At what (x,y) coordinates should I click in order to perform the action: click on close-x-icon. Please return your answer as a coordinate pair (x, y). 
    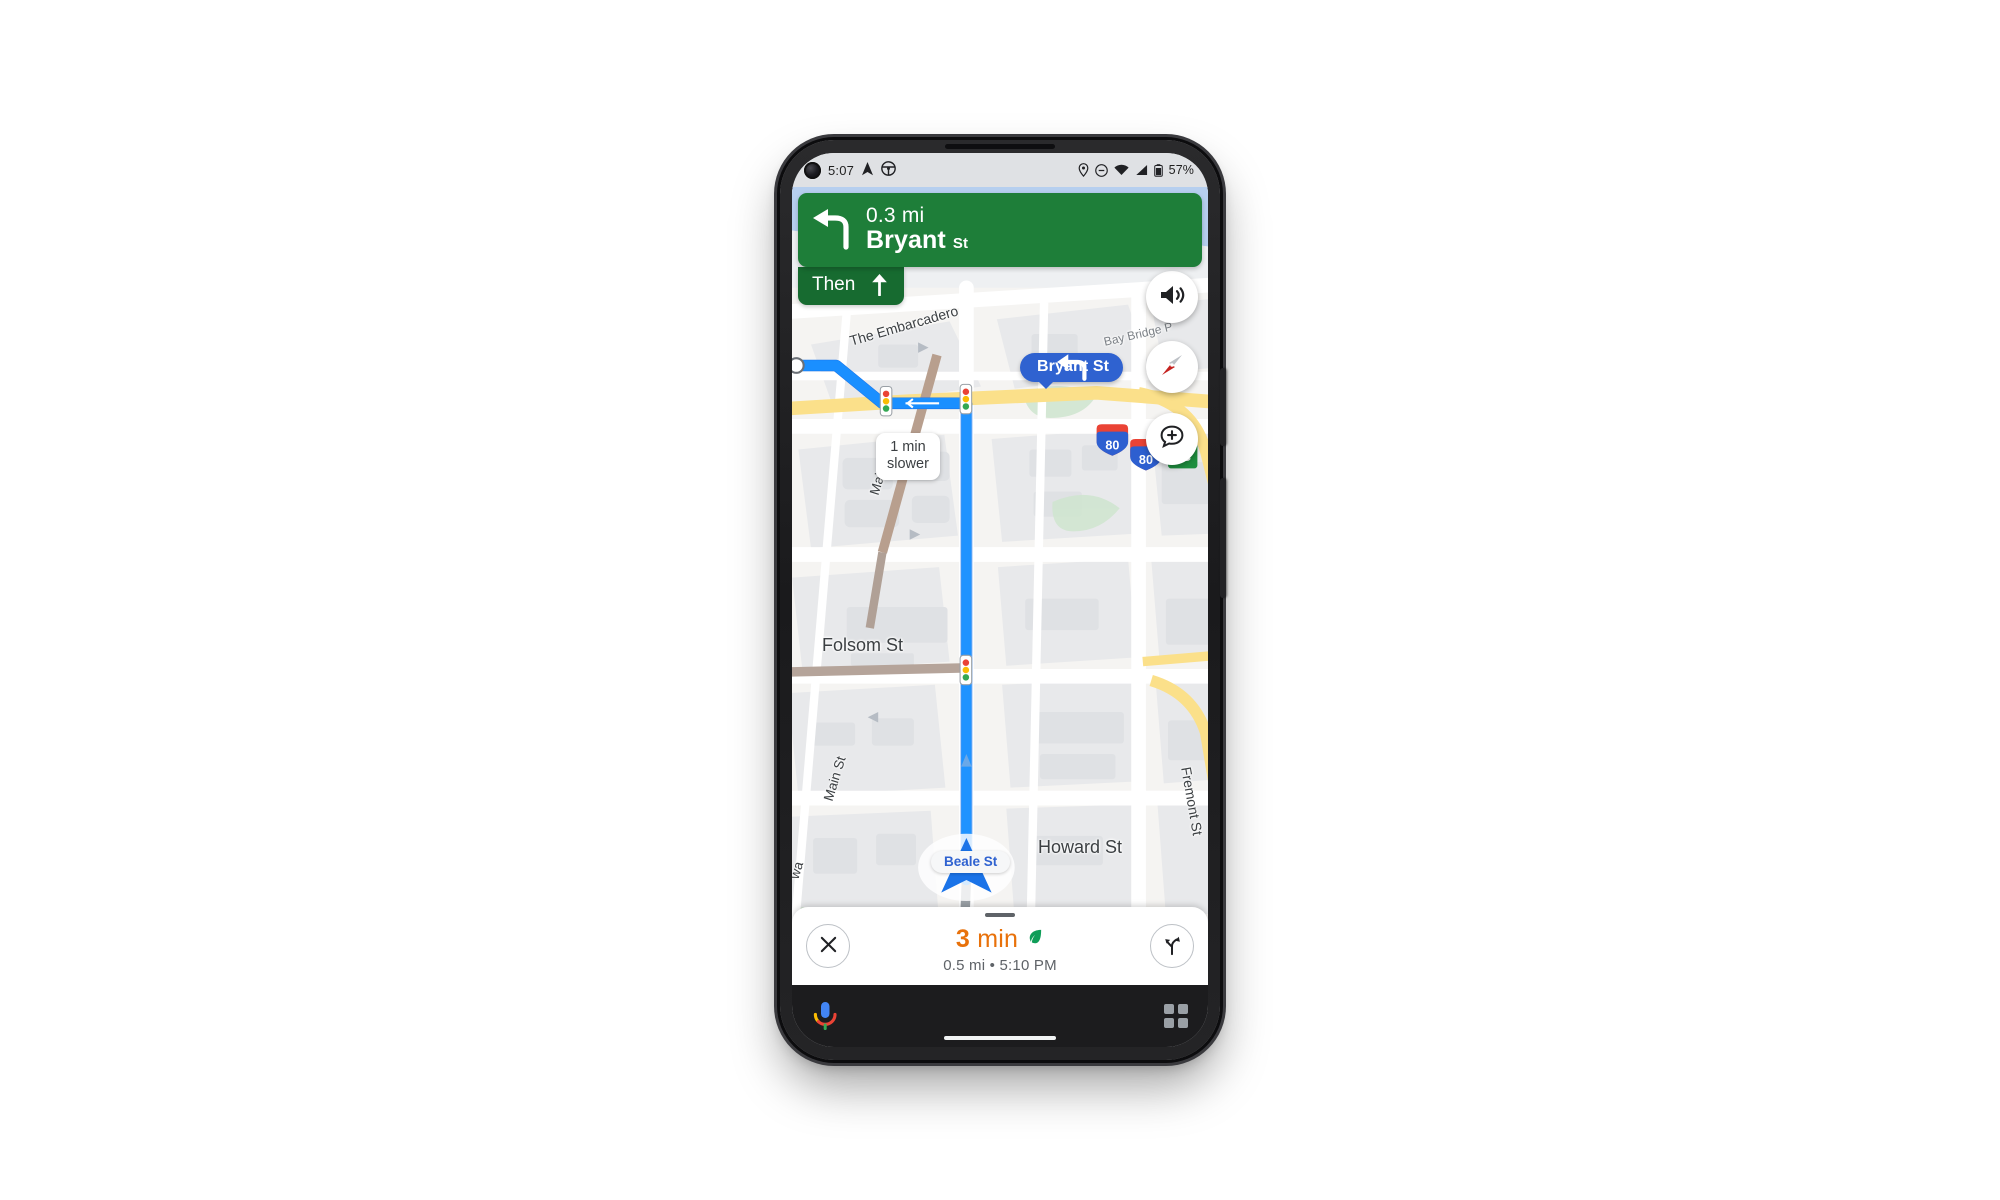
    Looking at the image, I should click on (828, 946).